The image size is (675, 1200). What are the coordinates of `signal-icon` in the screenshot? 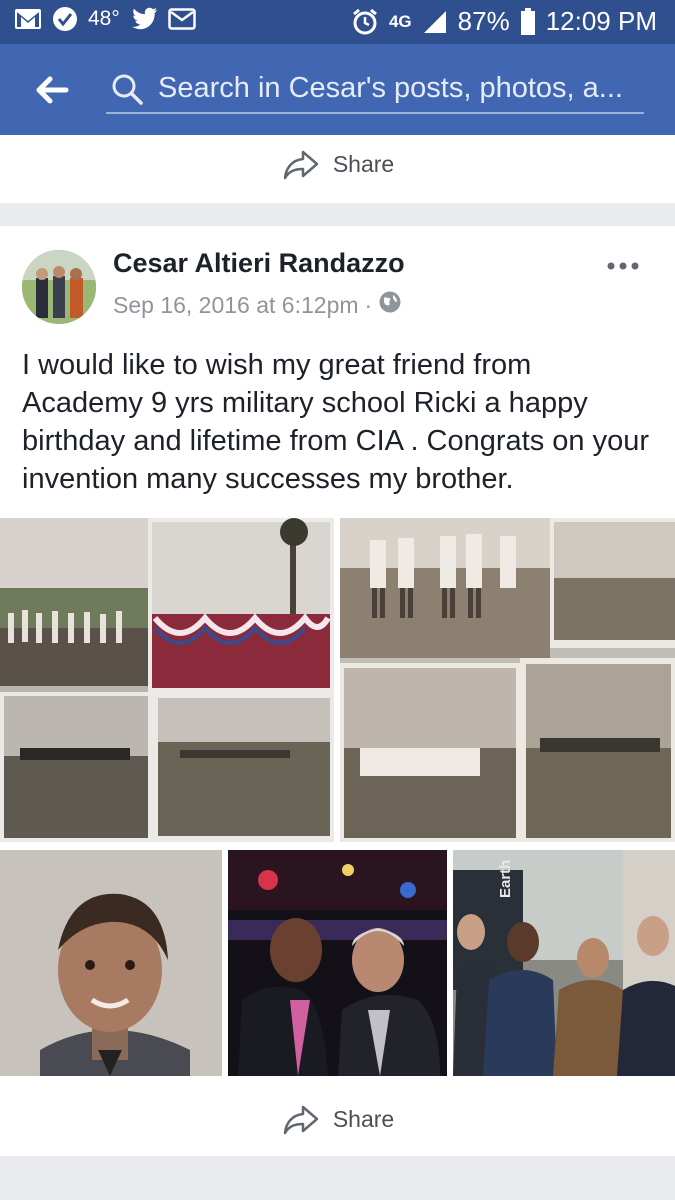 It's located at (435, 22).